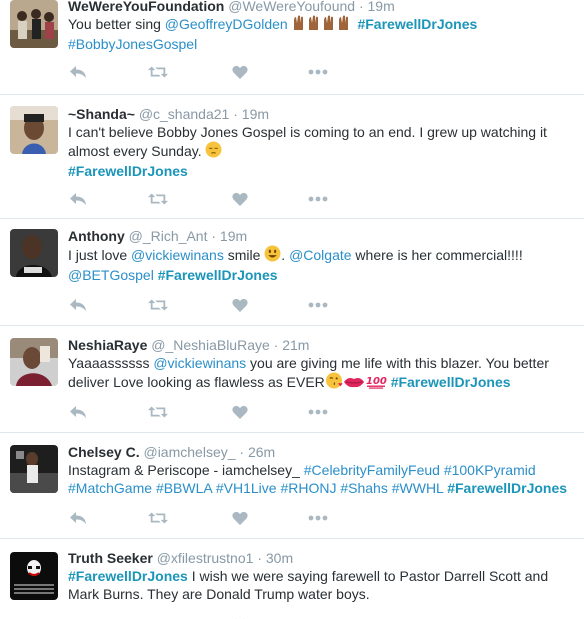 This screenshot has width=584, height=619. Describe the element at coordinates (323, 558) in the screenshot. I see `tweet-header: Truth Seeker @xfilestrustno1 · 30m` at that location.